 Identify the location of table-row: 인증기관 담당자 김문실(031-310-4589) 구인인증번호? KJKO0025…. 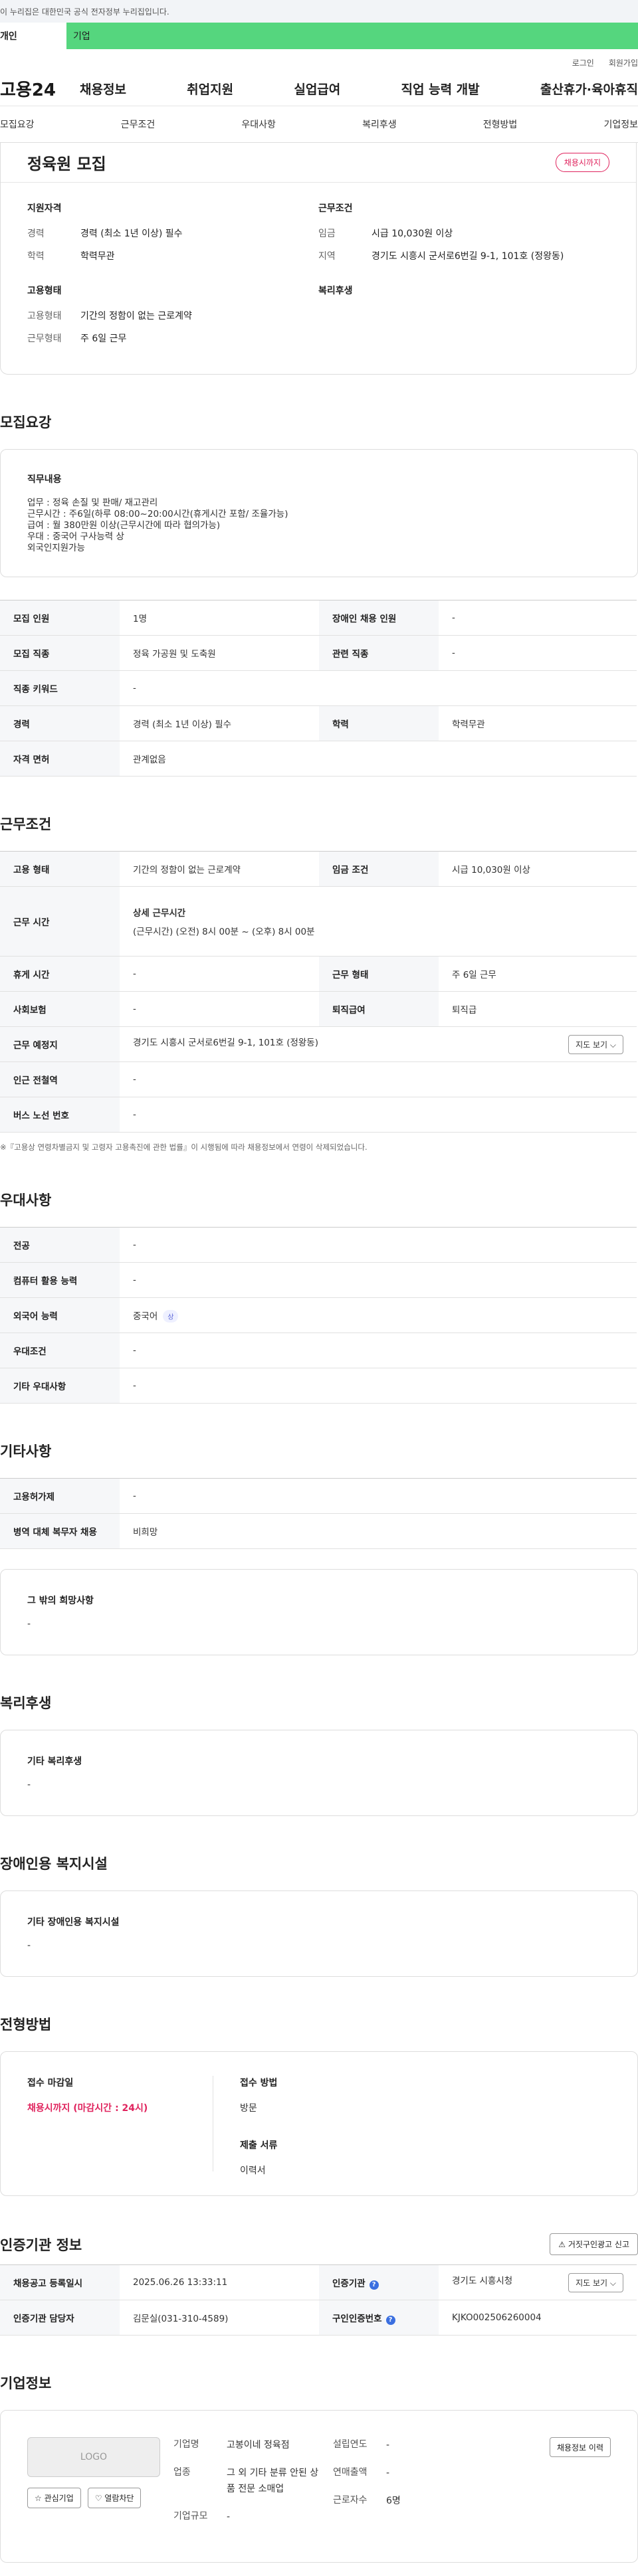
(318, 2318).